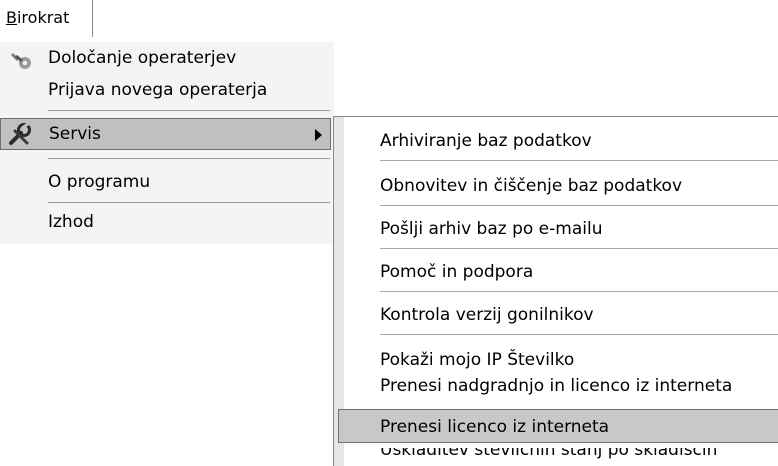 This screenshot has height=466, width=778. I want to click on submenu-item-poslji-arhiv: Pošlji arhiv baz po e-mailu, so click(556, 228).